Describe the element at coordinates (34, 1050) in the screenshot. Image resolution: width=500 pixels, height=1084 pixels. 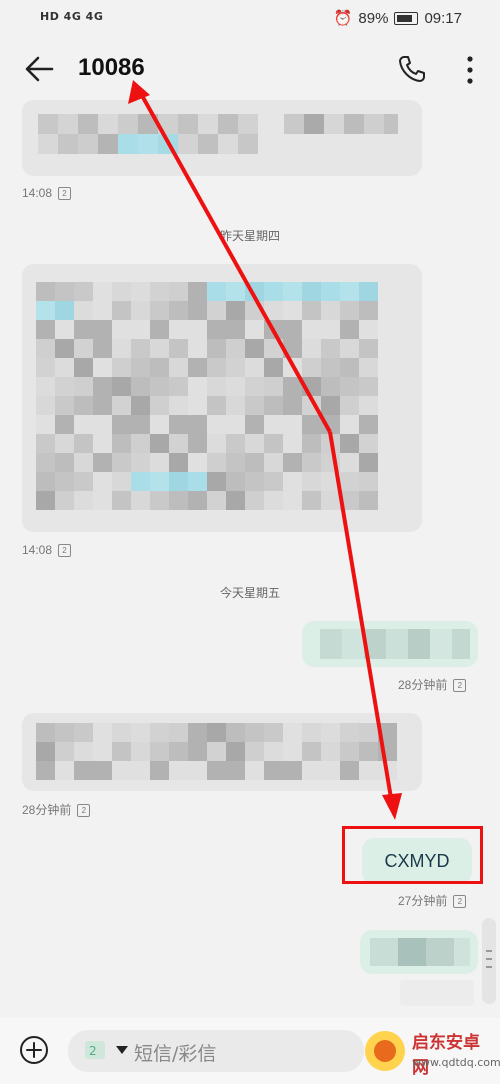
I see `add-attachment-icon` at that location.